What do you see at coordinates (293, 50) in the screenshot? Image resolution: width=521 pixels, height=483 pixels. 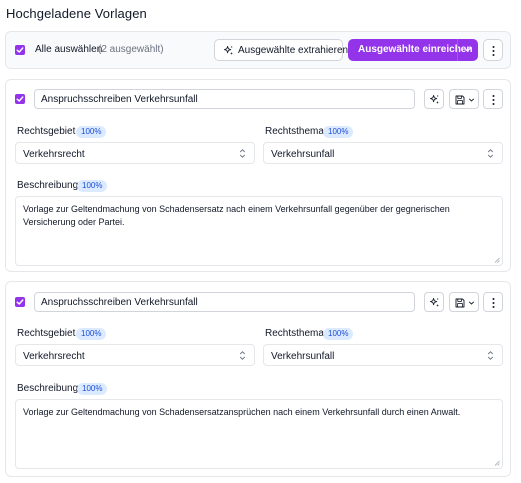 I see `extract-selected-label: Ausgewählte extrahieren` at bounding box center [293, 50].